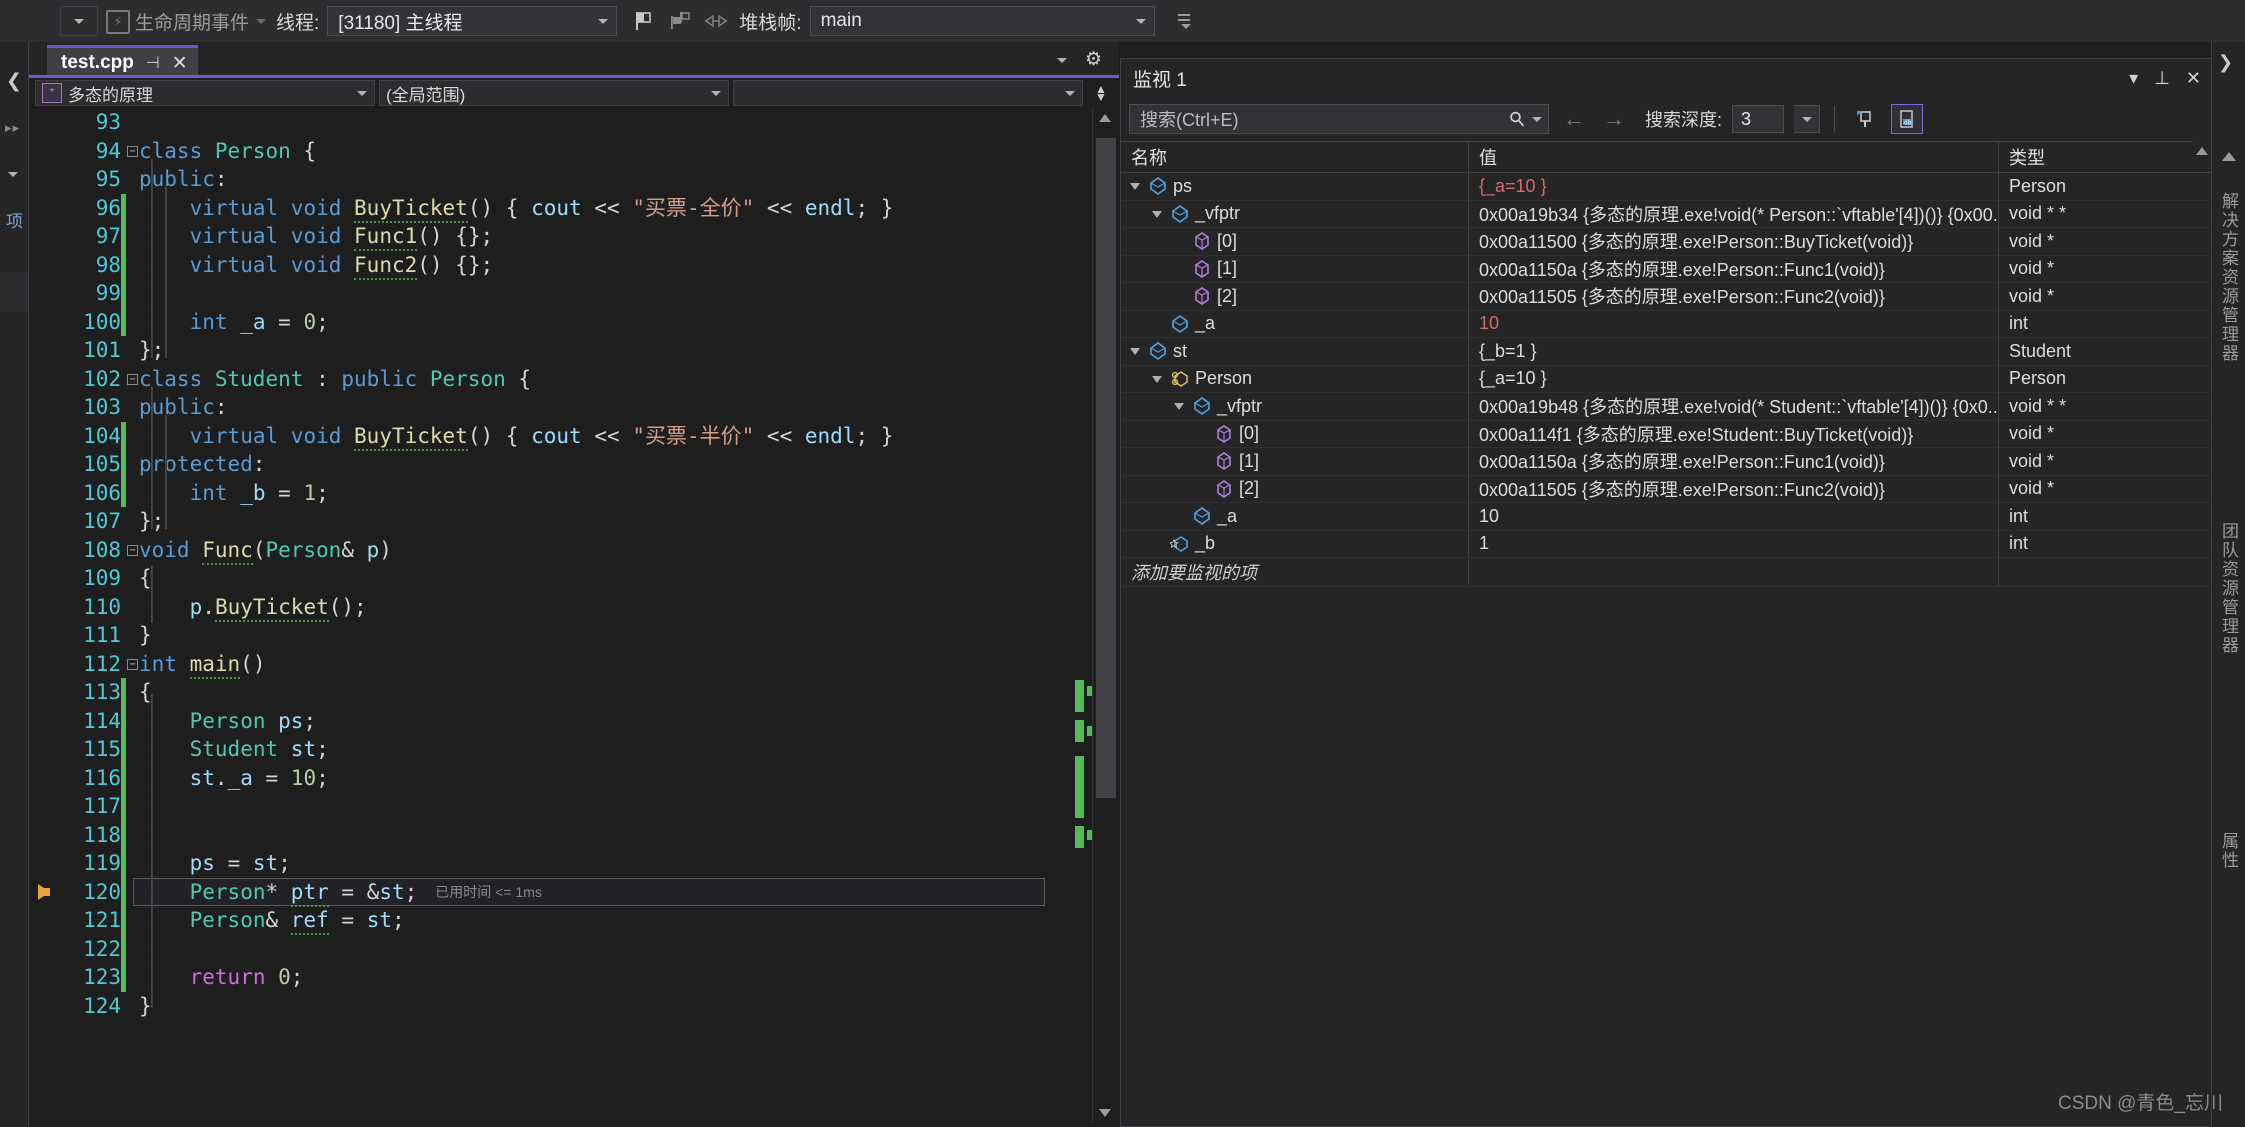 This screenshot has width=2245, height=1127. What do you see at coordinates (549, 350) in the screenshot?
I see `code-line: 101};` at bounding box center [549, 350].